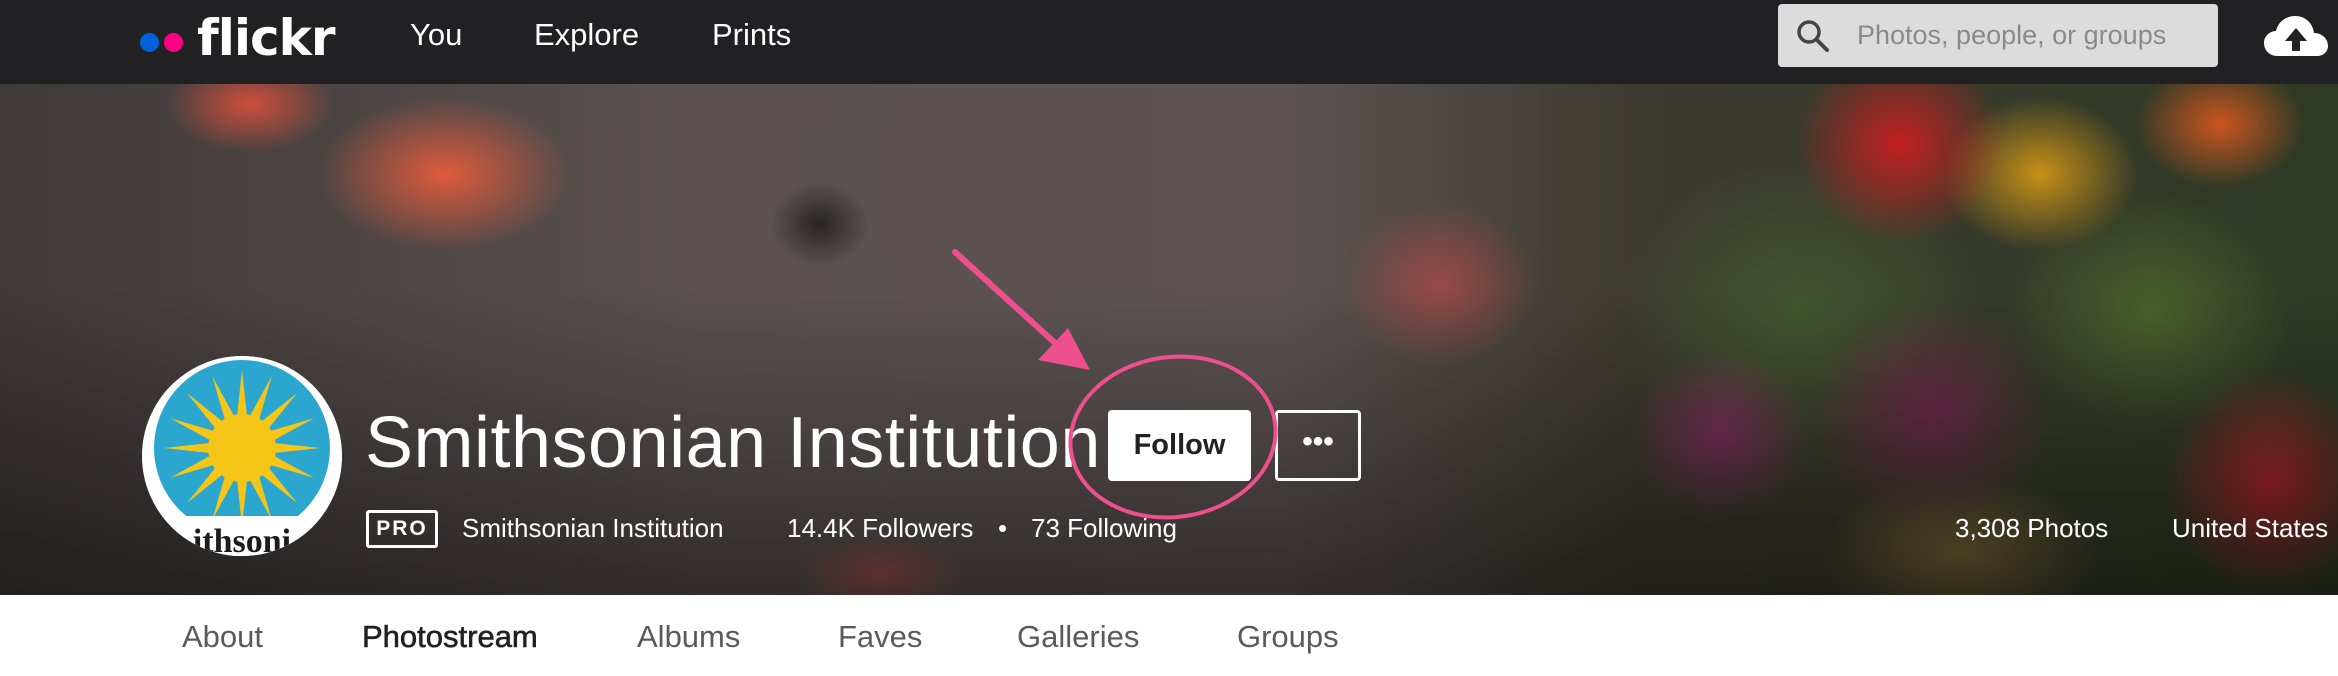 The image size is (2338, 676). Describe the element at coordinates (1813, 36) in the screenshot. I see `search-icon` at that location.